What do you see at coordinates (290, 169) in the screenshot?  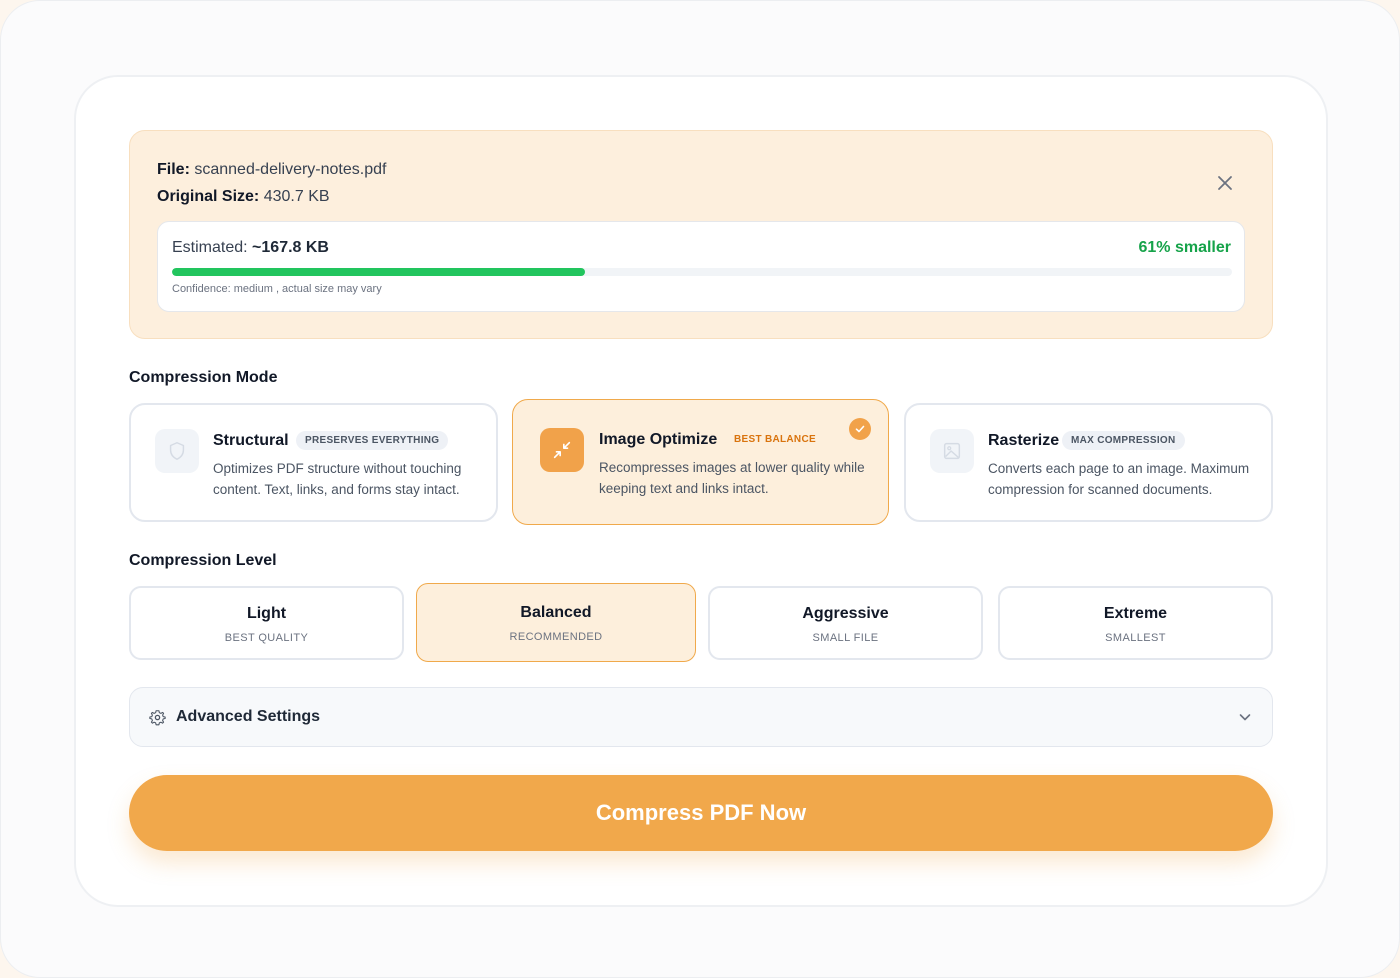 I see `file-name: scanned-delivery-notes.pdf` at bounding box center [290, 169].